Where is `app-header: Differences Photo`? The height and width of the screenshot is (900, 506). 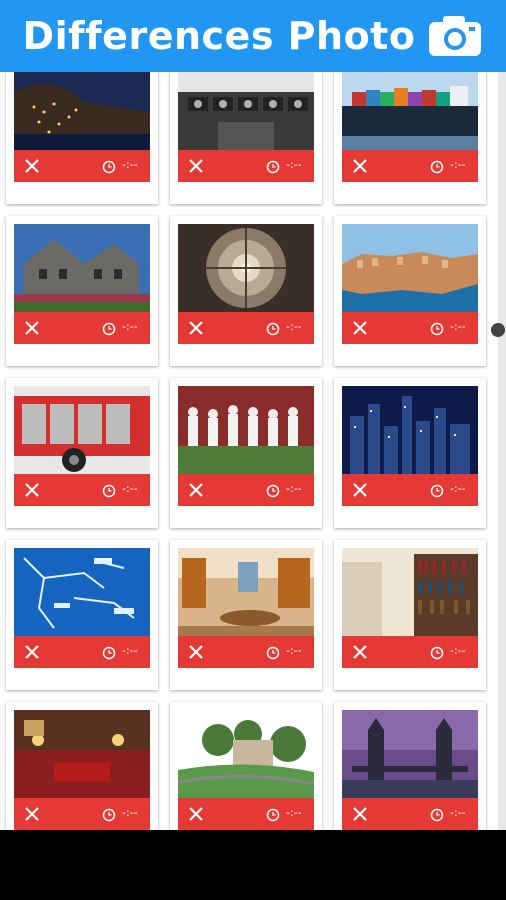
app-header: Differences Photo is located at coordinates (253, 36).